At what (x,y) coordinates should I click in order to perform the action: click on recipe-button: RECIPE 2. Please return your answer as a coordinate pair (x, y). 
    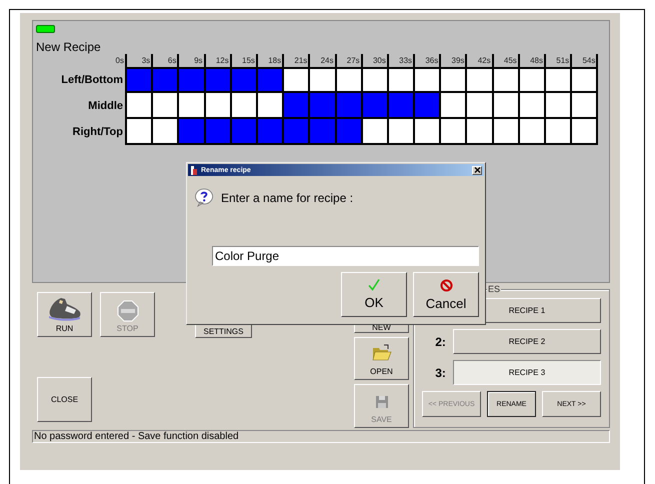
    Looking at the image, I should click on (526, 341).